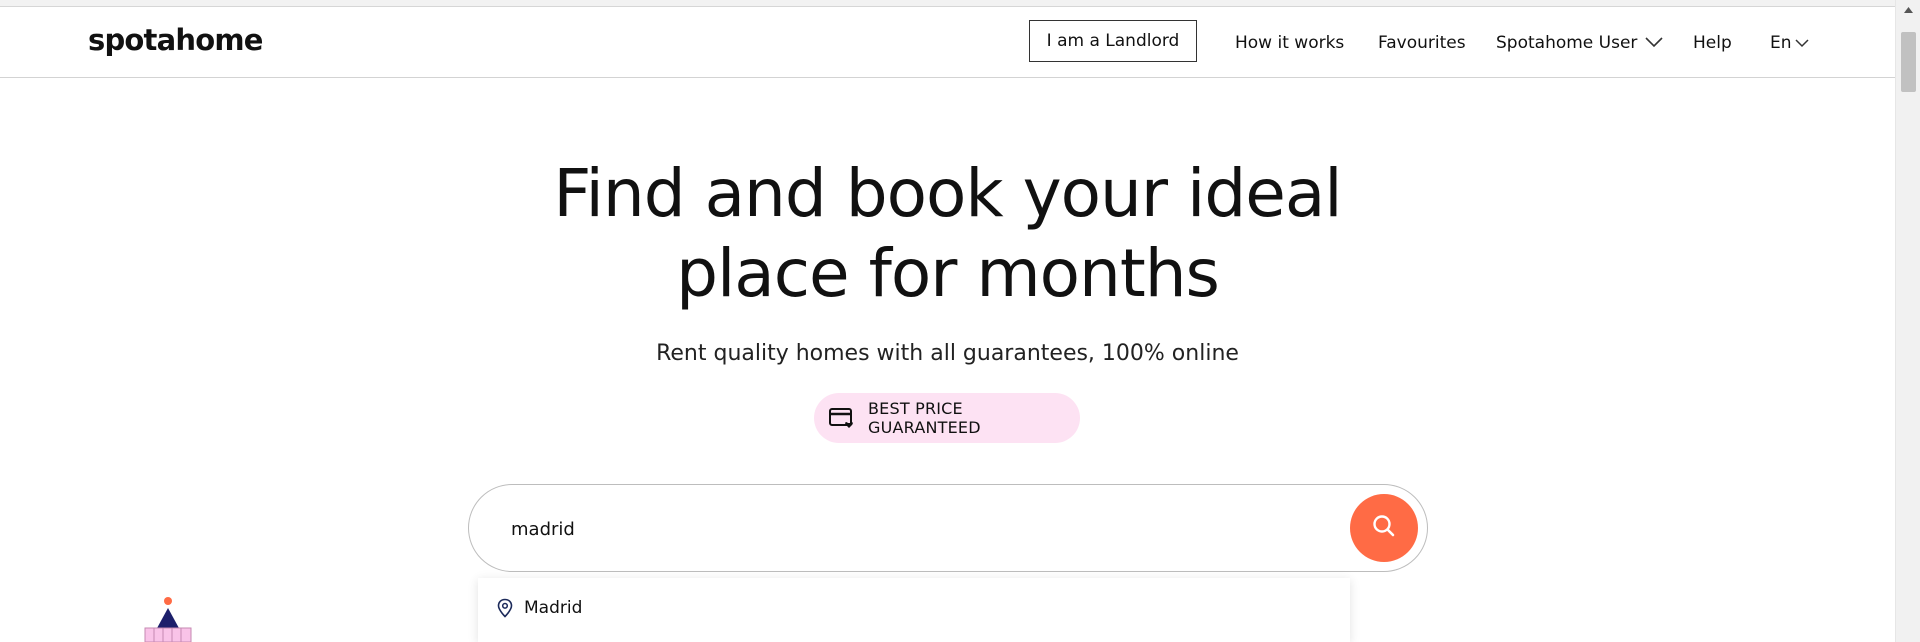 Image resolution: width=1920 pixels, height=642 pixels. I want to click on hero-title-line-1: Find and book your ideal, so click(947, 193).